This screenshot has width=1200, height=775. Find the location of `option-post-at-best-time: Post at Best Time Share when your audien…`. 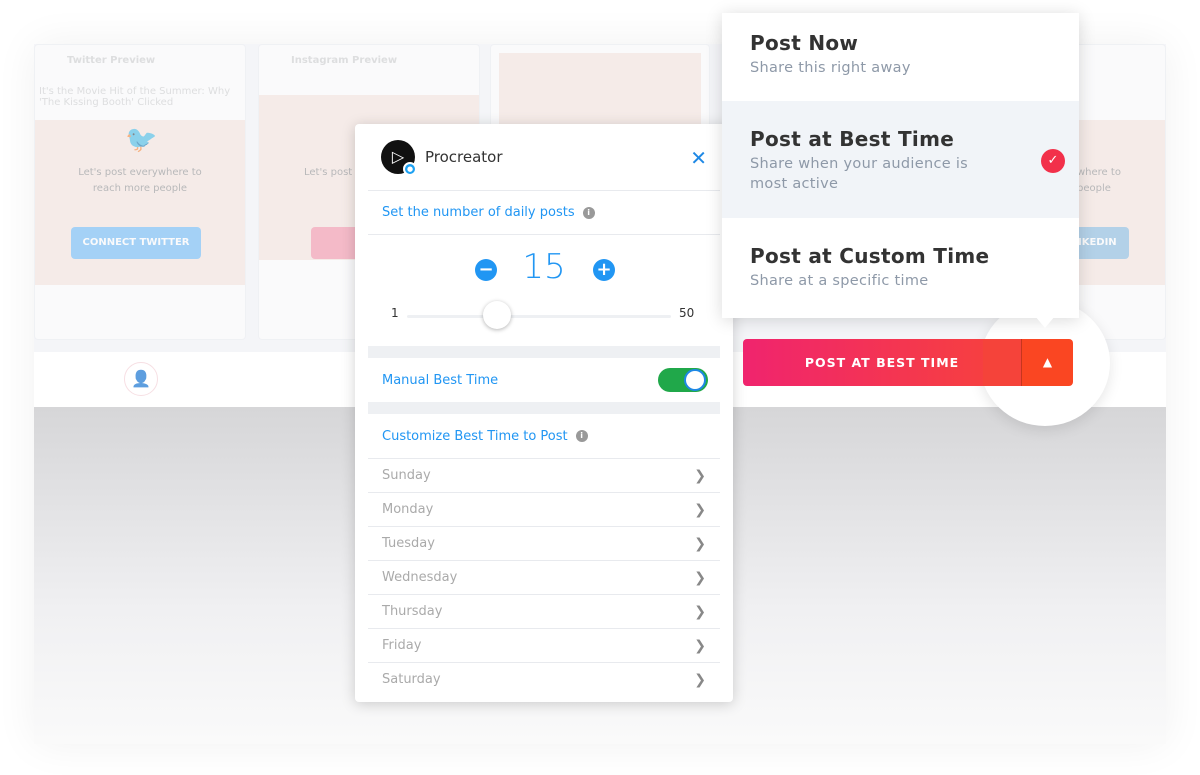

option-post-at-best-time: Post at Best Time Share when your audien… is located at coordinates (900, 159).